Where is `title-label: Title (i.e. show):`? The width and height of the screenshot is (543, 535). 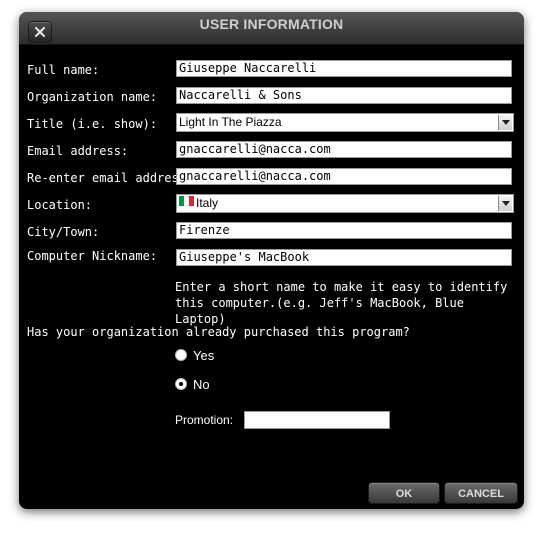
title-label: Title (i.e. show): is located at coordinates (92, 124).